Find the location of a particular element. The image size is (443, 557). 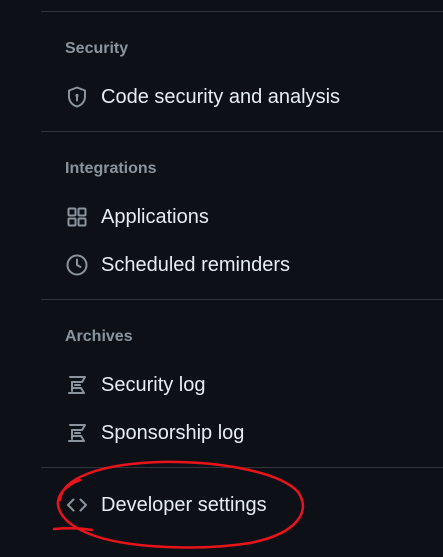

shield-lock-icon is located at coordinates (77, 97).